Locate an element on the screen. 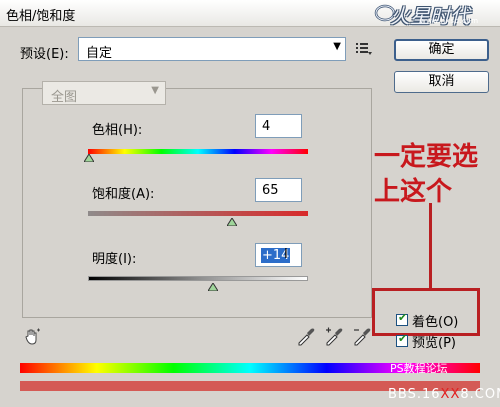 The image size is (500, 407). saturation-value: 65 is located at coordinates (270, 190).